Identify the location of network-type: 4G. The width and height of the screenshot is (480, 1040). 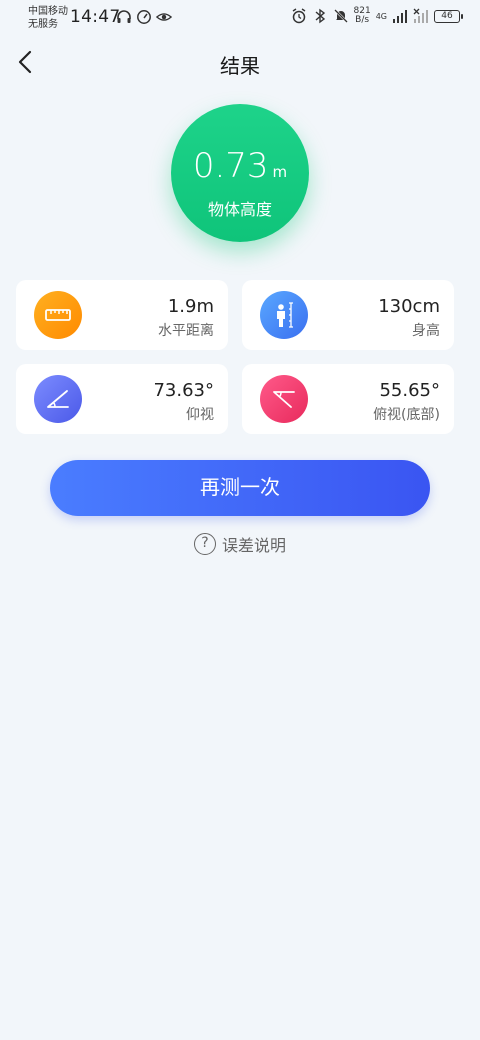
(381, 16).